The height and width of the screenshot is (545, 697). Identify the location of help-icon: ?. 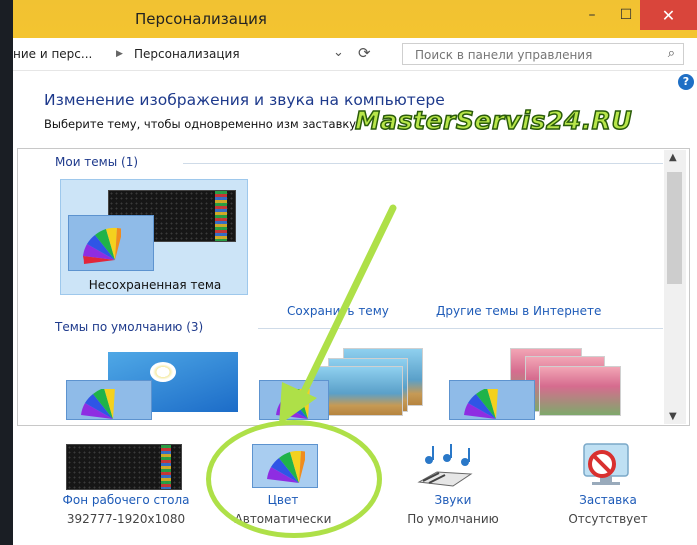
(686, 82).